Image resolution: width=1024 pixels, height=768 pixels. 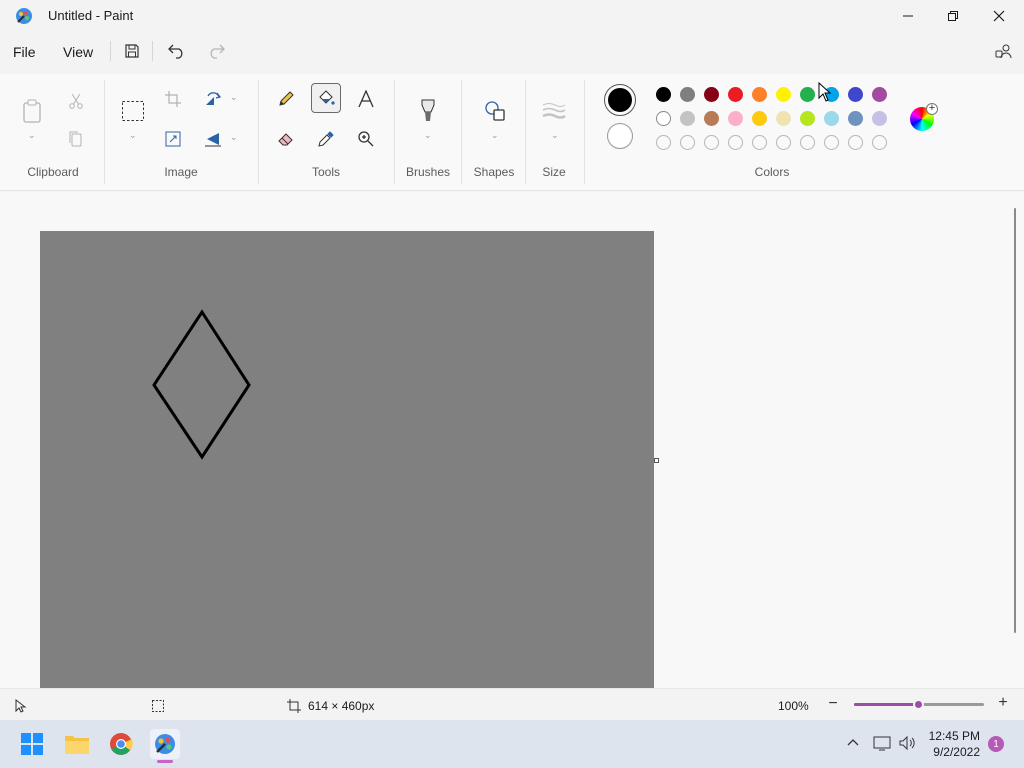 What do you see at coordinates (32, 111) in the screenshot?
I see `paste-icon` at bounding box center [32, 111].